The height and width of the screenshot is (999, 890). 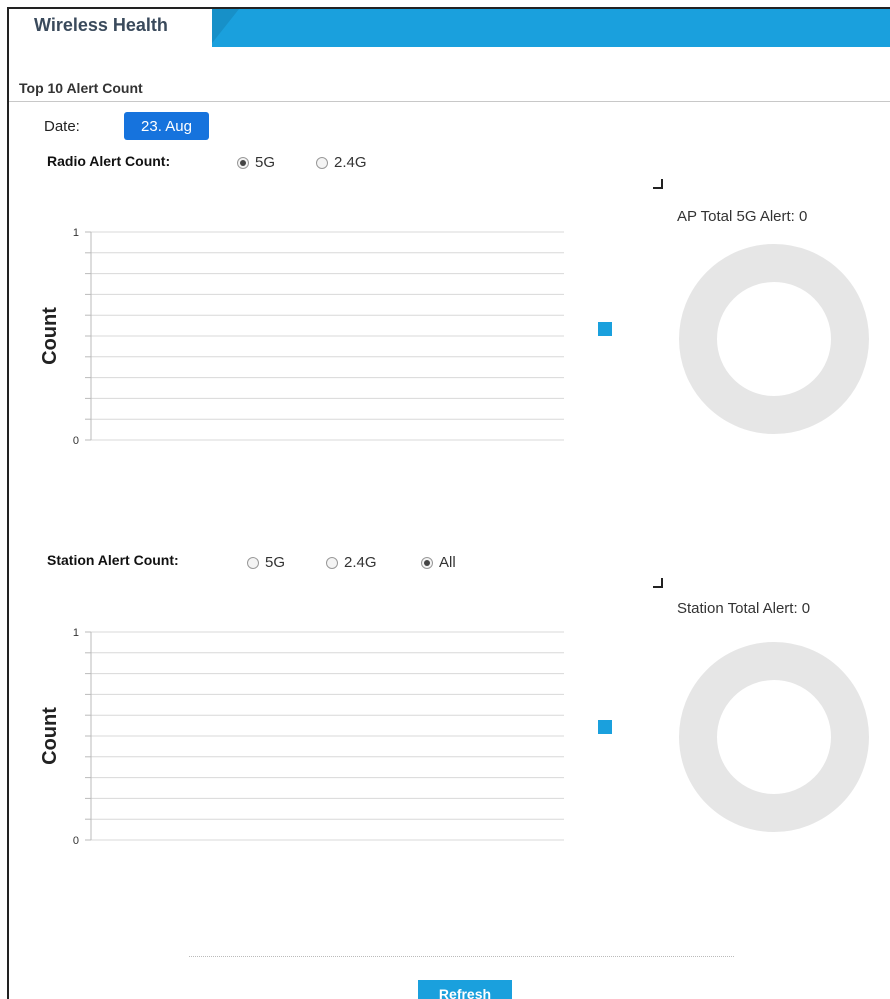 What do you see at coordinates (275, 562) in the screenshot?
I see `station-alert-5g-label: 5G` at bounding box center [275, 562].